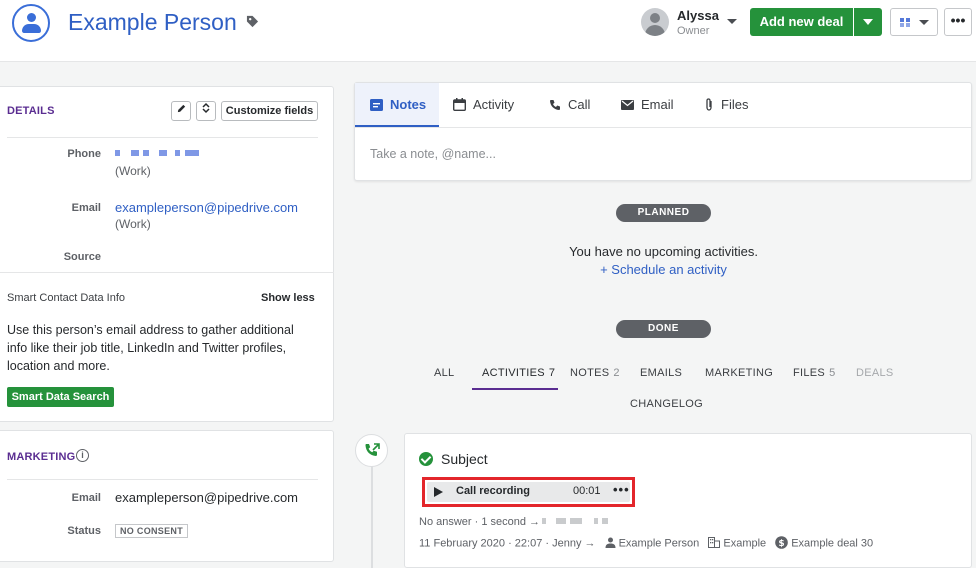 The height and width of the screenshot is (568, 976). Describe the element at coordinates (438, 492) in the screenshot. I see `play-icon` at that location.